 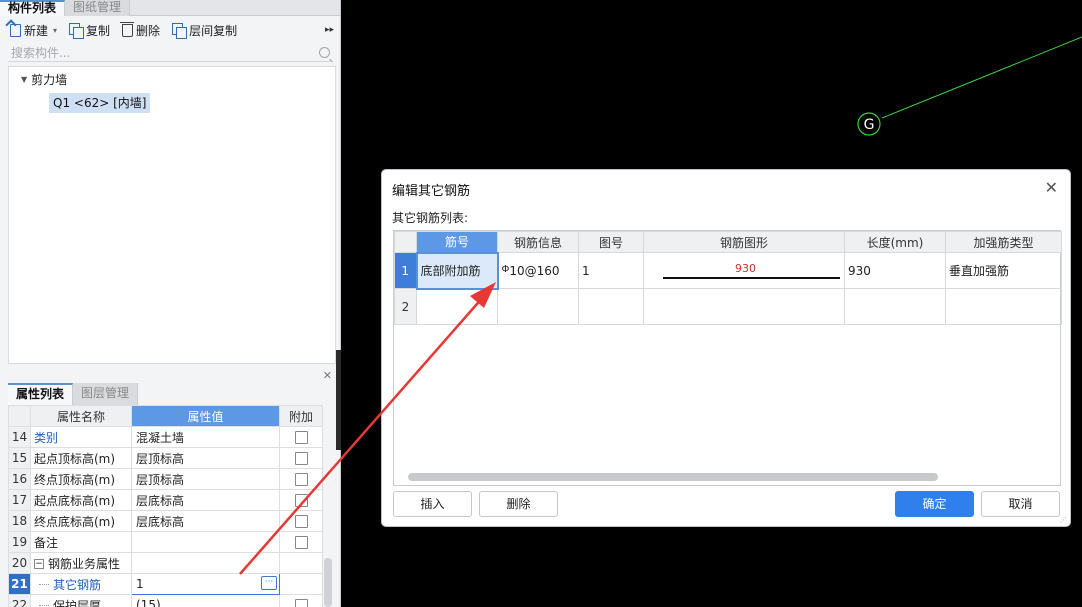 I want to click on chevron-down-icon: ▾, so click(x=55, y=30).